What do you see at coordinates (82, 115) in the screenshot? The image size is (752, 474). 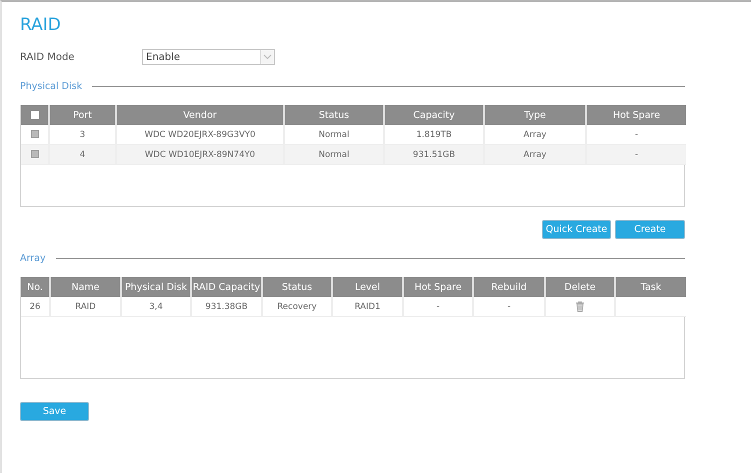 I see `column-header: Port` at bounding box center [82, 115].